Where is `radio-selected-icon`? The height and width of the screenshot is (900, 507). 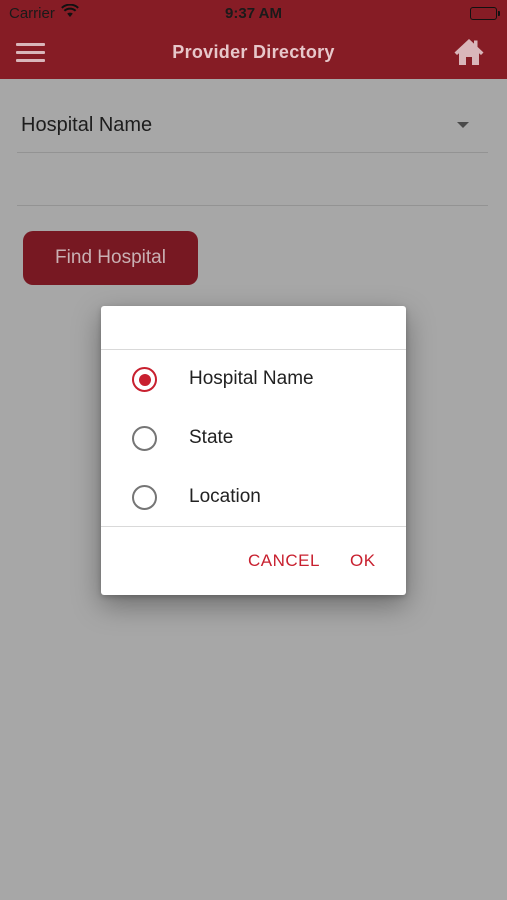 radio-selected-icon is located at coordinates (144, 379).